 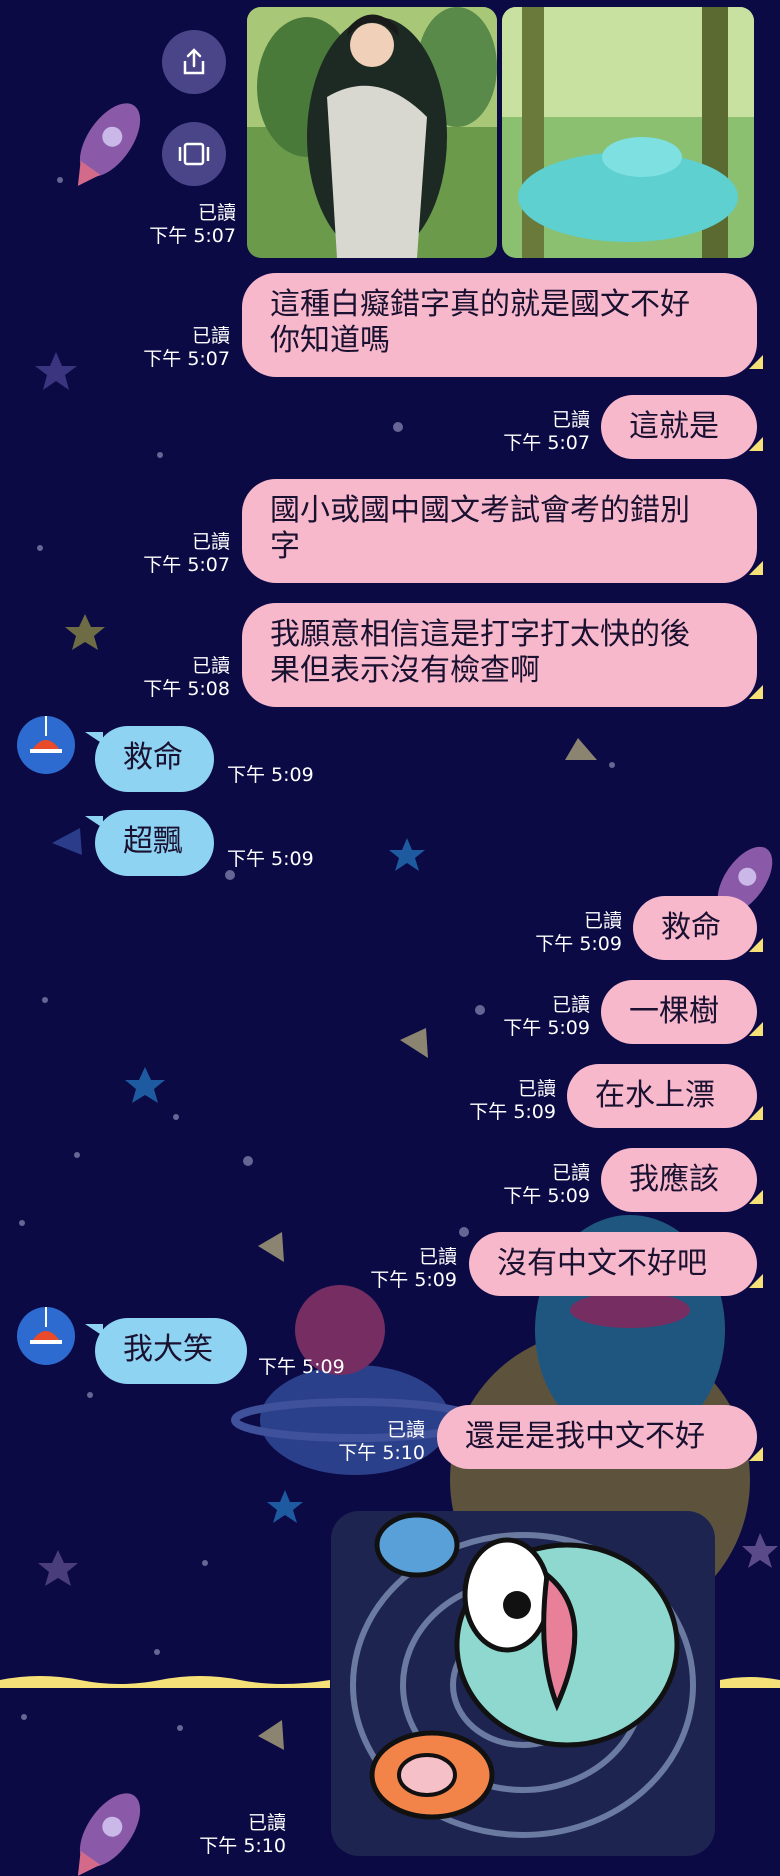 What do you see at coordinates (502, 325) in the screenshot?
I see `outgoing-message: 這種白癡錯字真的就是國文不好 你知道嗎` at bounding box center [502, 325].